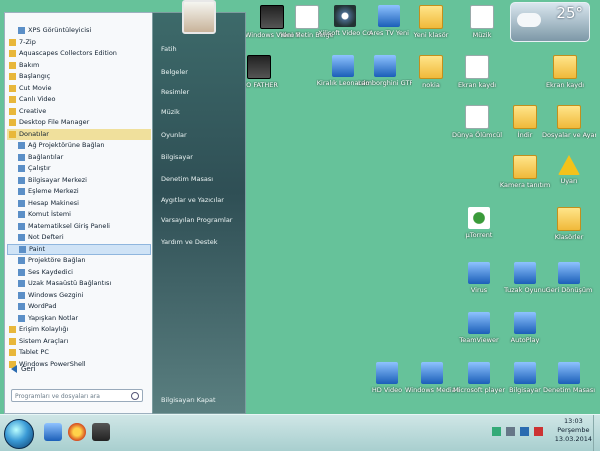 The image size is (600, 451). Describe the element at coordinates (524, 431) in the screenshot. I see `volume-icon` at that location.